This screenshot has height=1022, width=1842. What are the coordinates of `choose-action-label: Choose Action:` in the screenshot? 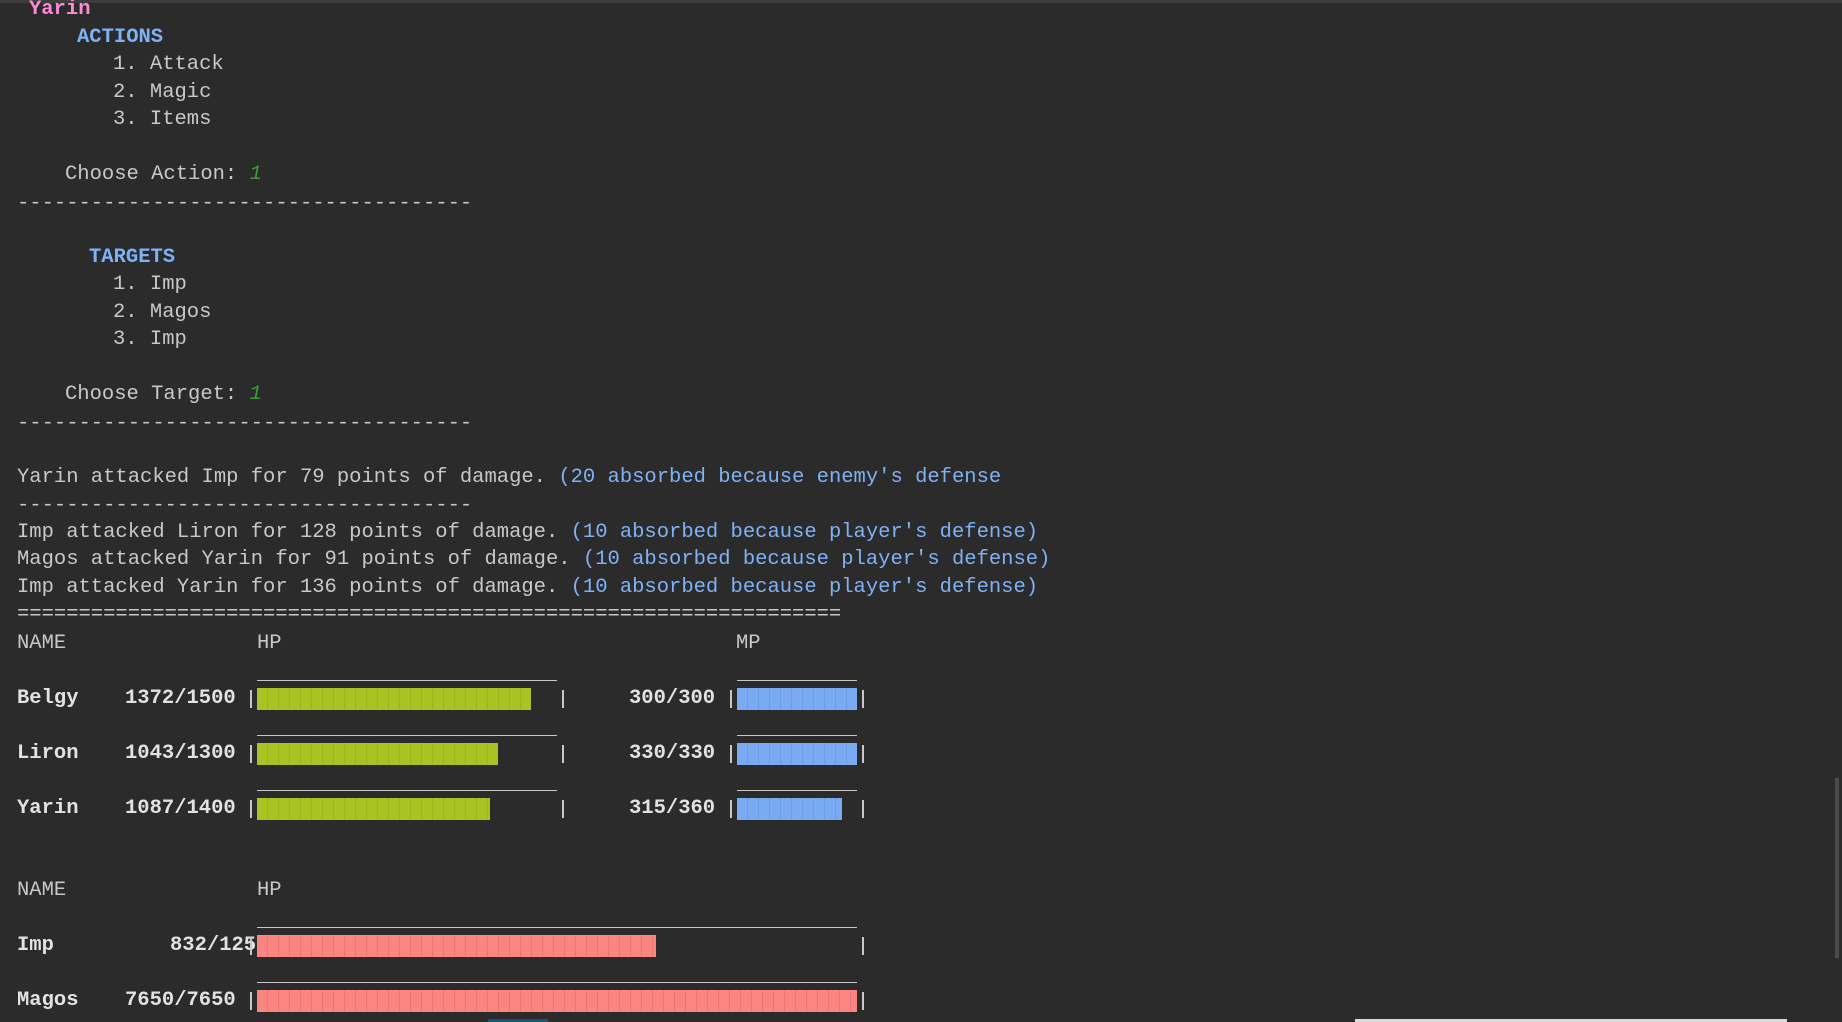 It's located at (151, 174).